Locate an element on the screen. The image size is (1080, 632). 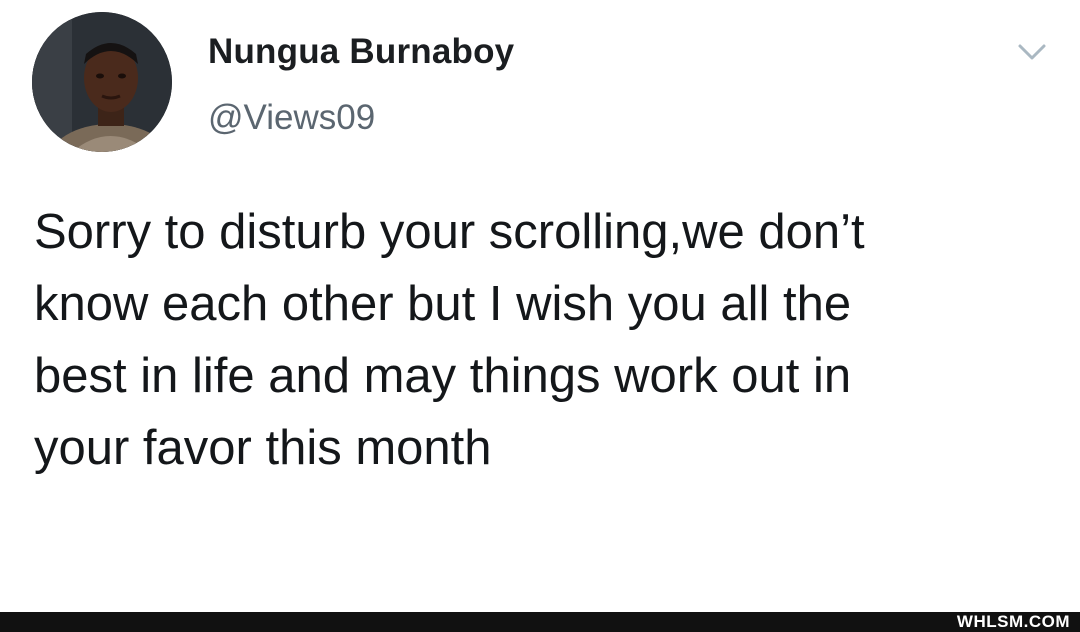
avatar is located at coordinates (102, 82).